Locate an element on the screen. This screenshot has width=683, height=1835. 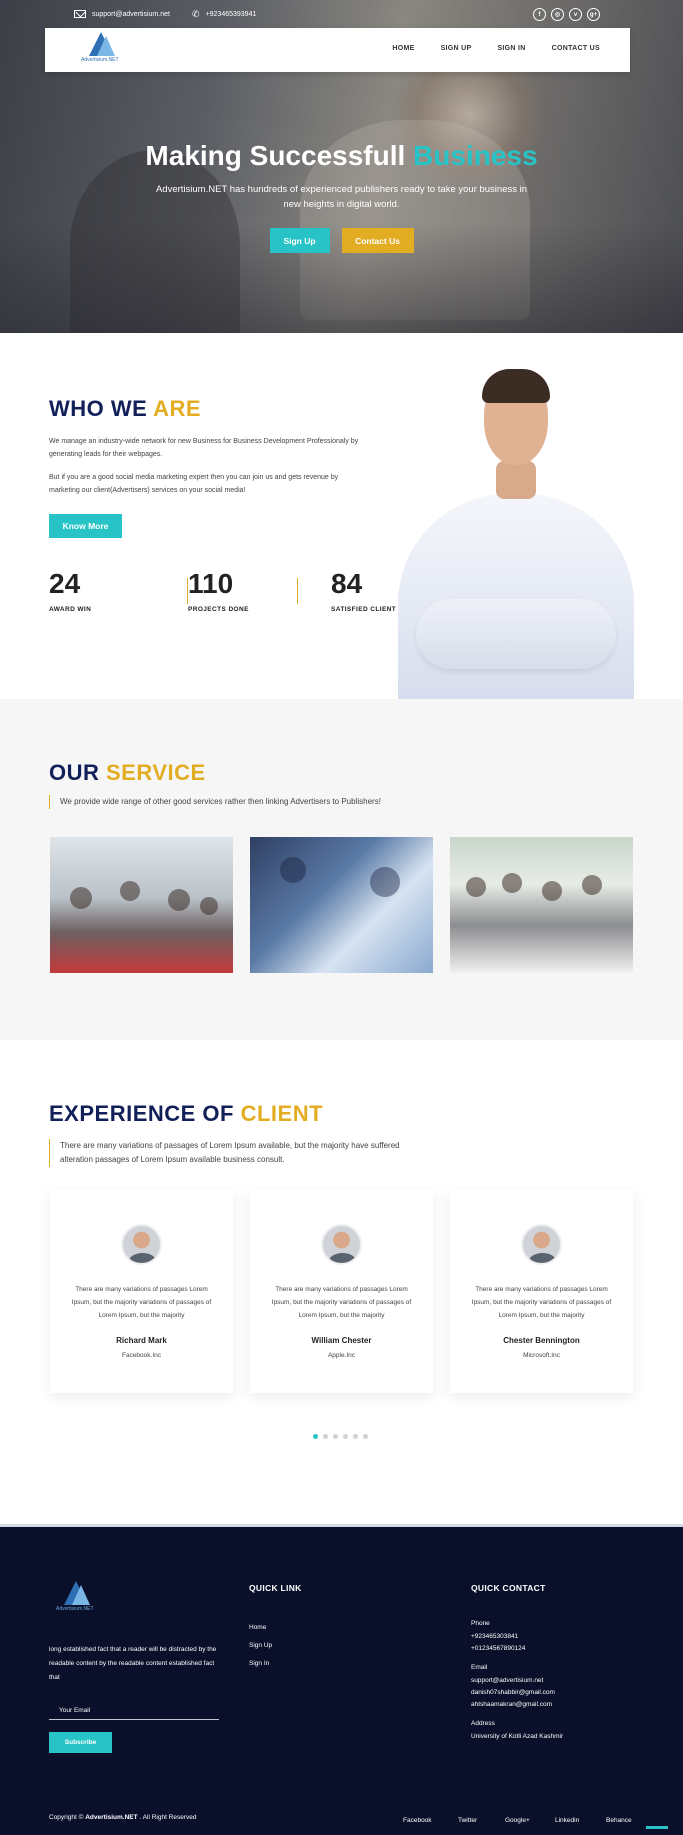
service-image-analytics is located at coordinates (341, 905).